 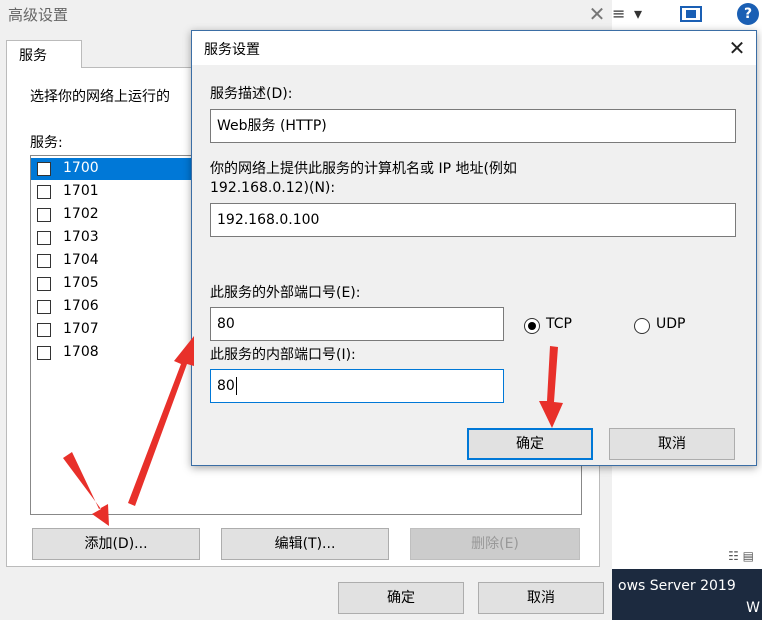 What do you see at coordinates (226, 386) in the screenshot?
I see `internal-port-value: 80` at bounding box center [226, 386].